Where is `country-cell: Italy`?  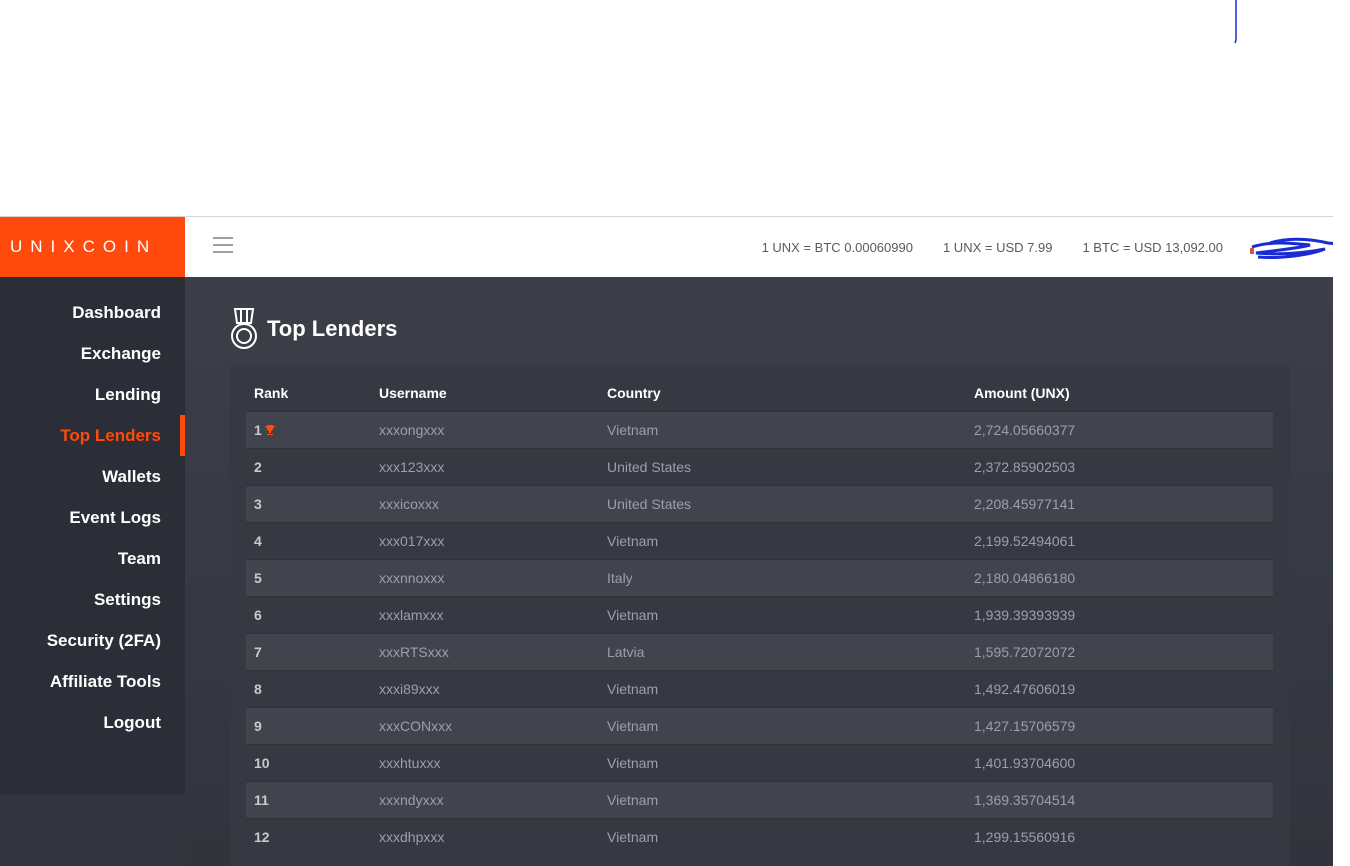 country-cell: Italy is located at coordinates (782, 577).